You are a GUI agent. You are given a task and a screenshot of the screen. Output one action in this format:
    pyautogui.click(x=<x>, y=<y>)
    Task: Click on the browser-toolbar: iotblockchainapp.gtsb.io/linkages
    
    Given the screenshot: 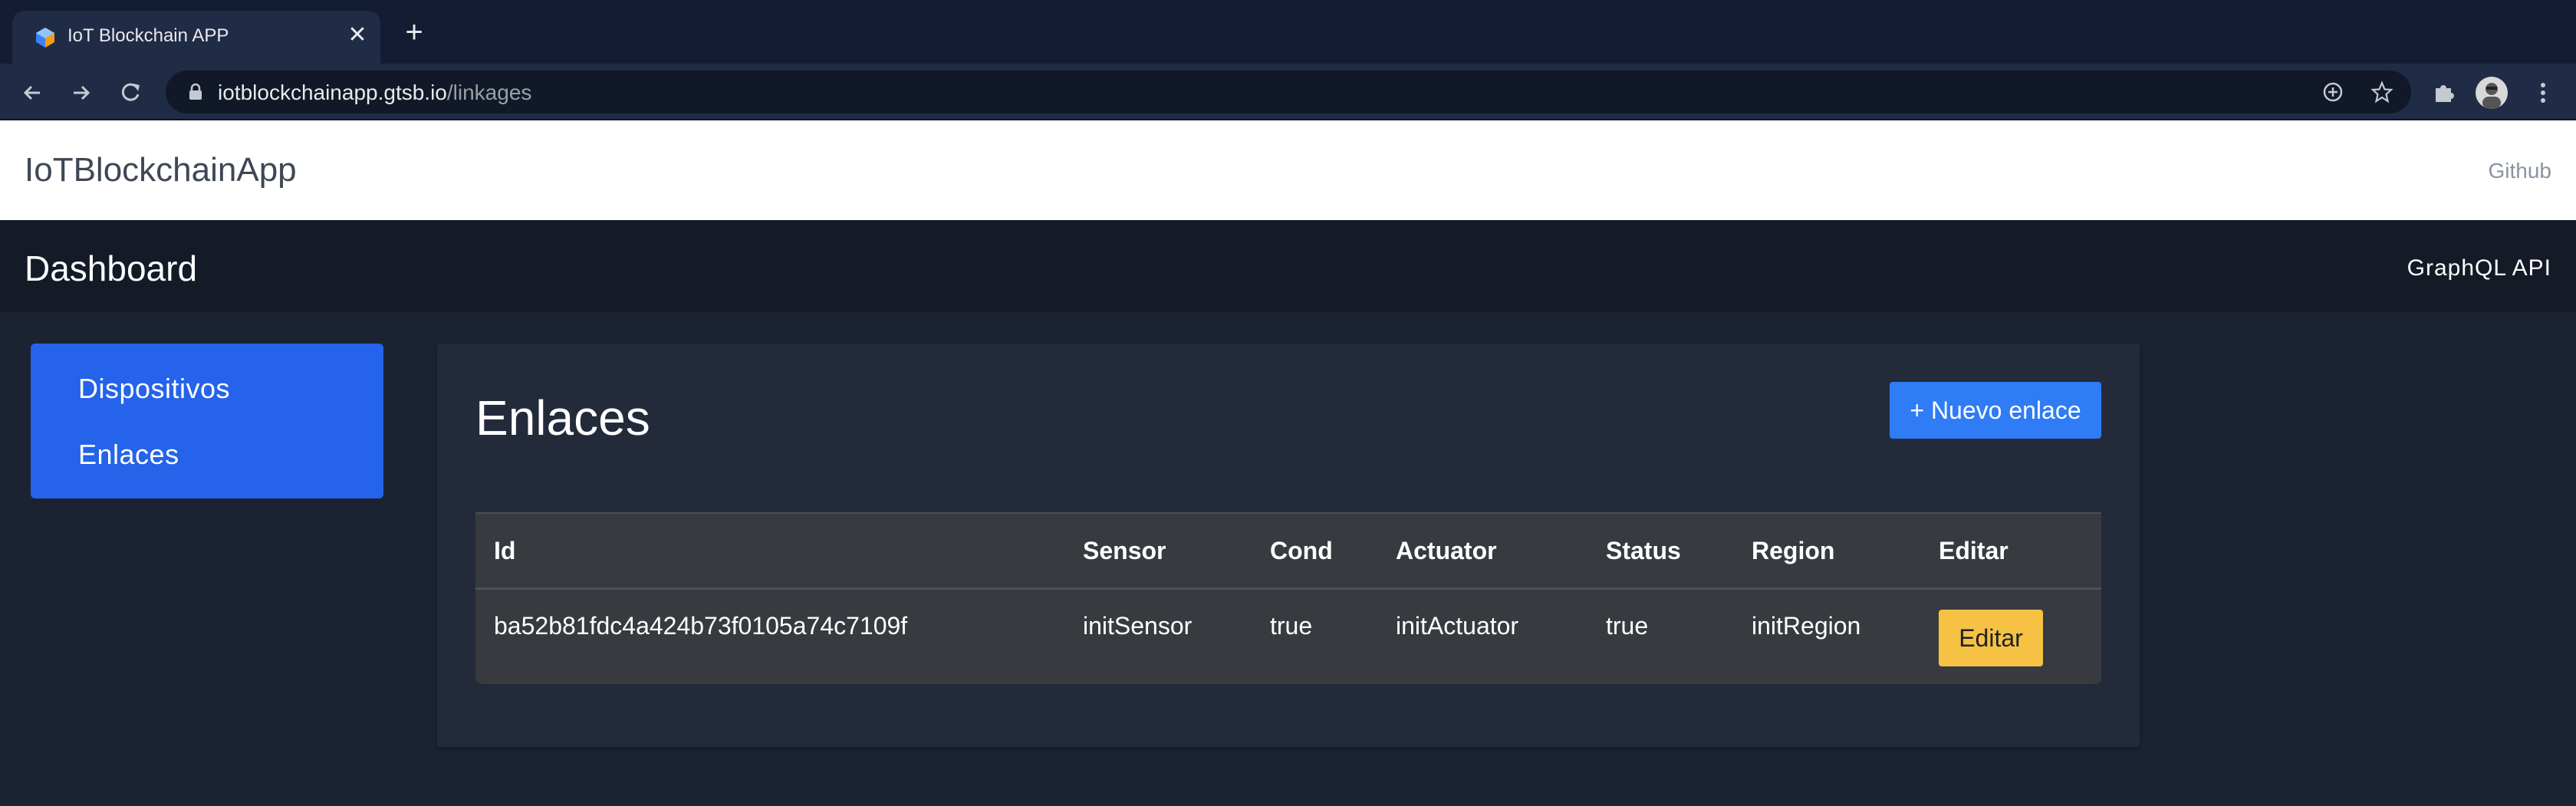 What is the action you would take?
    pyautogui.click(x=1288, y=92)
    